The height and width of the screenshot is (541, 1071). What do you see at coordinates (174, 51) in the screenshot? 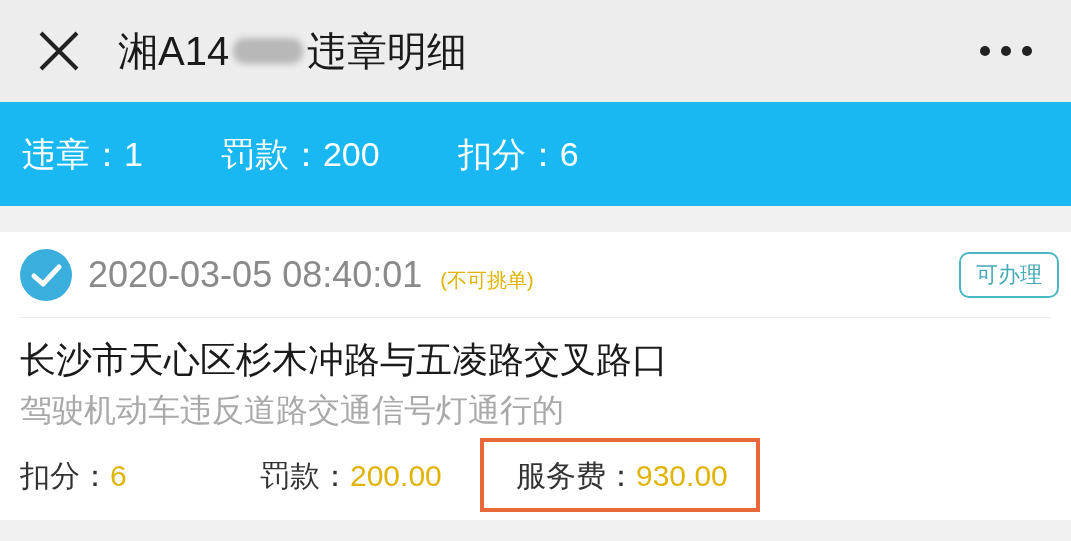
I see `page-title: 湘A14` at bounding box center [174, 51].